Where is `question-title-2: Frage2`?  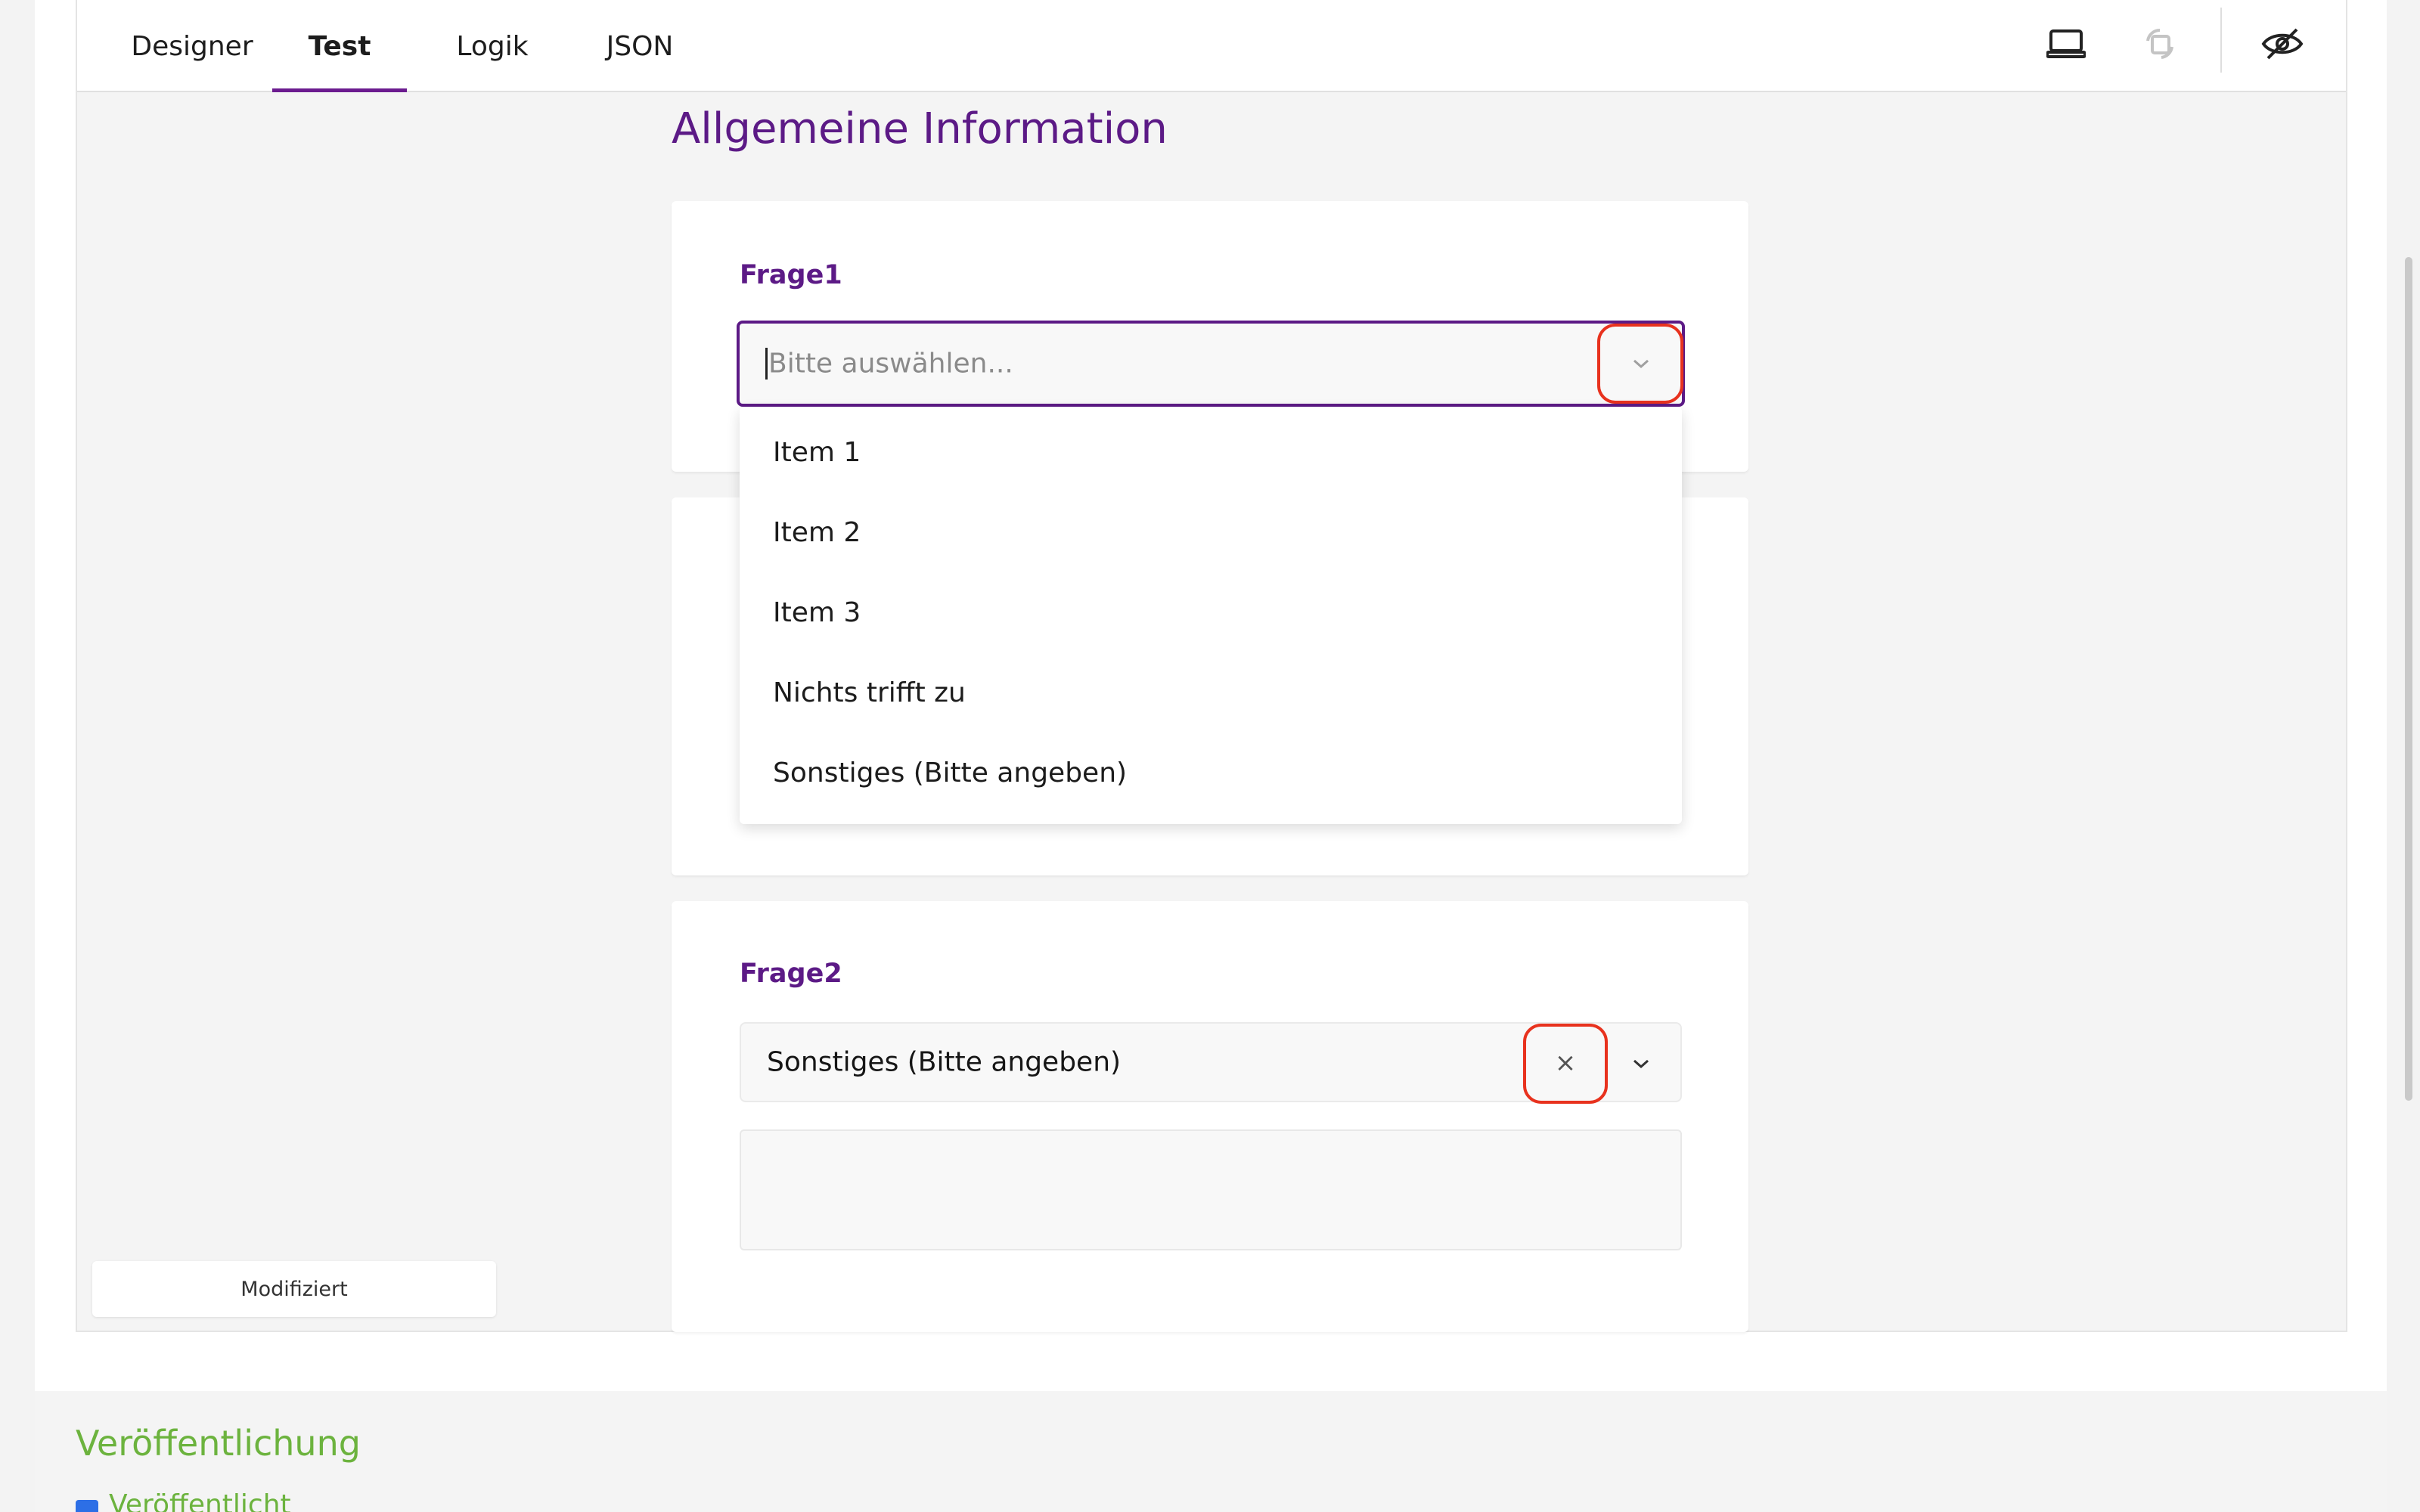
question-title-2: Frage2 is located at coordinates (791, 974).